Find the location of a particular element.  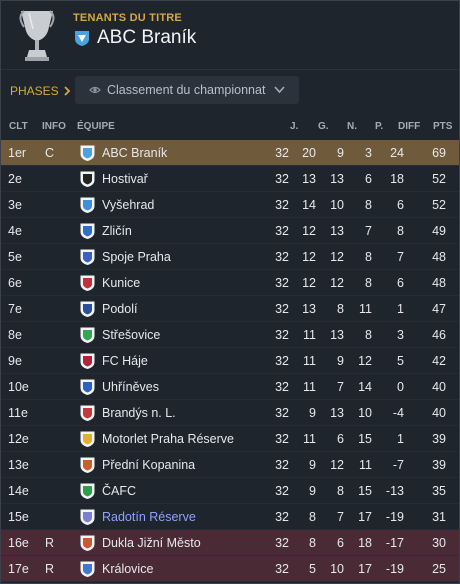

row-drawn: 10 is located at coordinates (337, 205).